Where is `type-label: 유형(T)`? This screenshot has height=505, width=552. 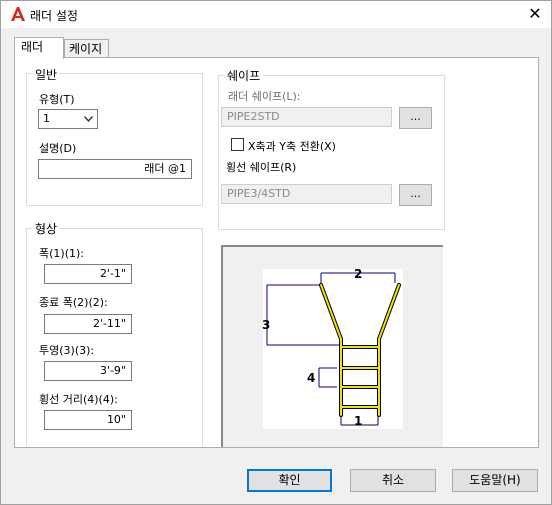
type-label: 유형(T) is located at coordinates (57, 99).